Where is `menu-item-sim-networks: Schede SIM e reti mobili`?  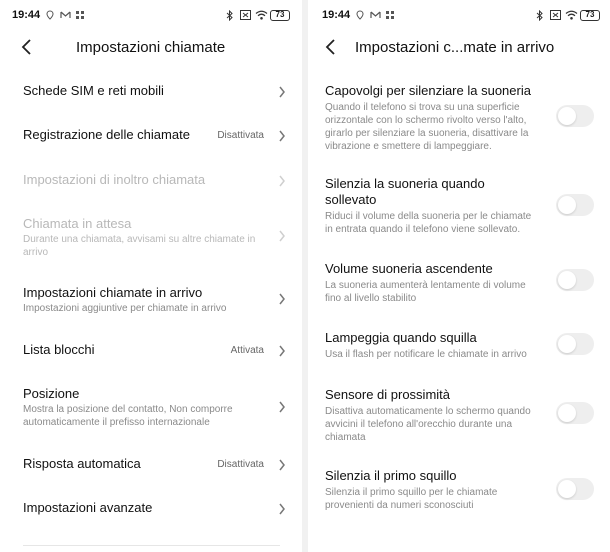
menu-item-sim-networks: Schede SIM e reti mobili is located at coordinates (154, 92).